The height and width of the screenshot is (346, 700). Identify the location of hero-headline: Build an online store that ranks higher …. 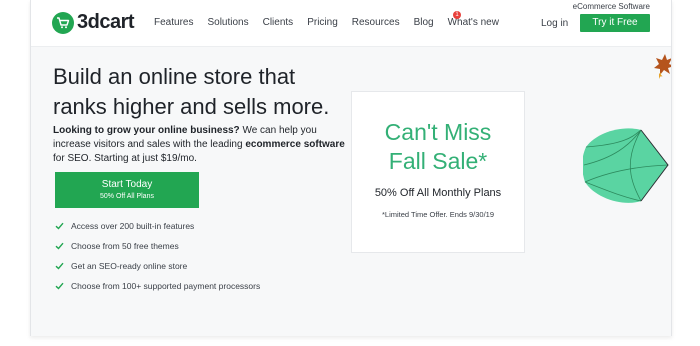
(203, 92).